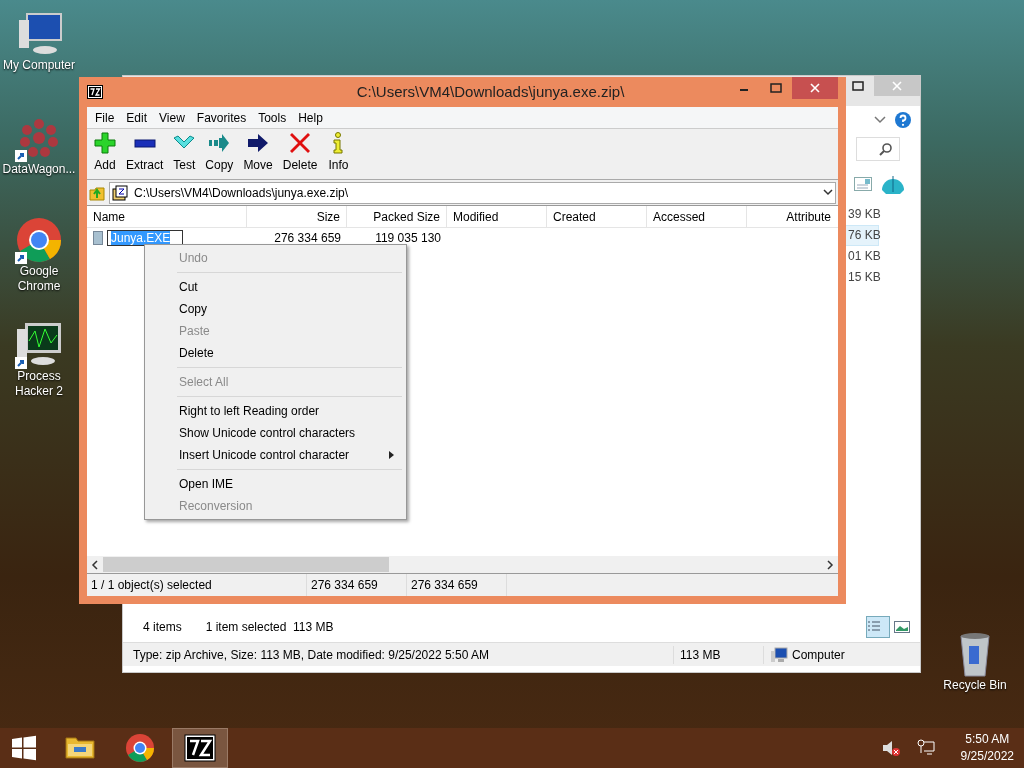  Describe the element at coordinates (878, 149) in the screenshot. I see `search-field` at that location.